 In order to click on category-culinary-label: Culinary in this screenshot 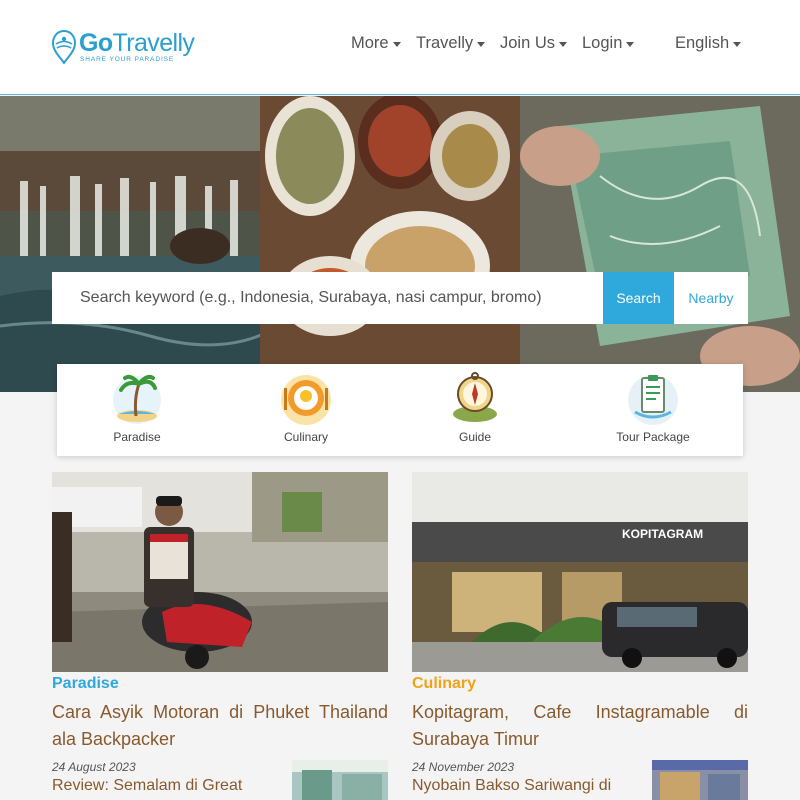, I will do `click(305, 437)`.